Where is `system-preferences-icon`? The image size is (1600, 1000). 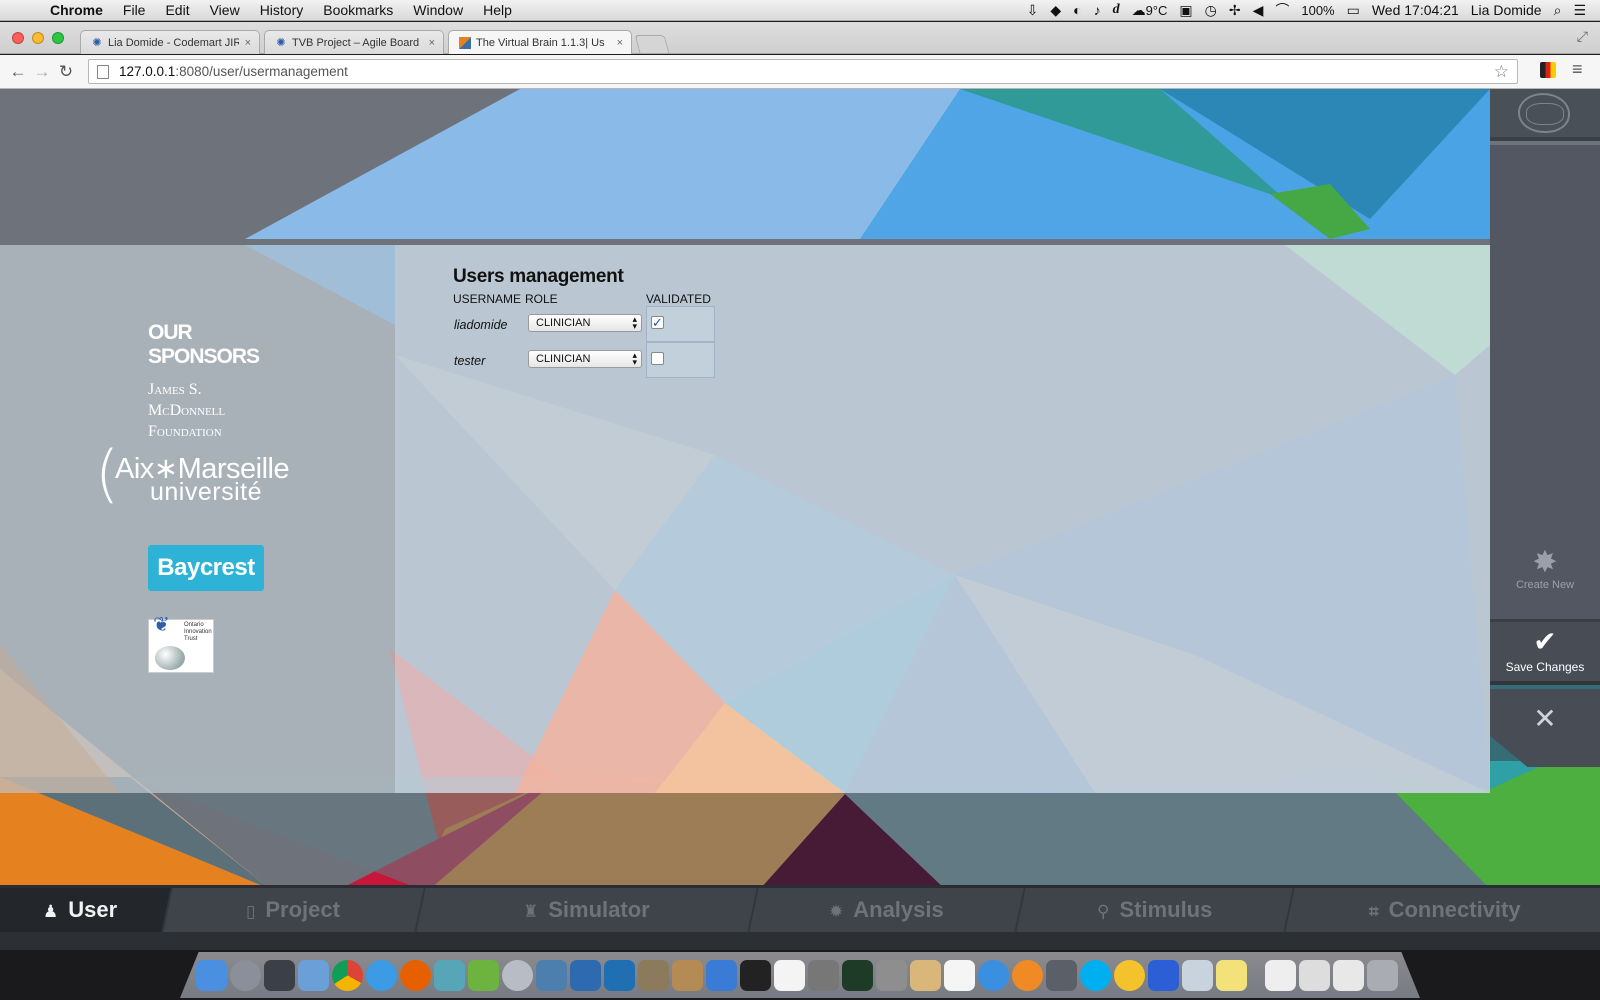 system-preferences-icon is located at coordinates (891, 975).